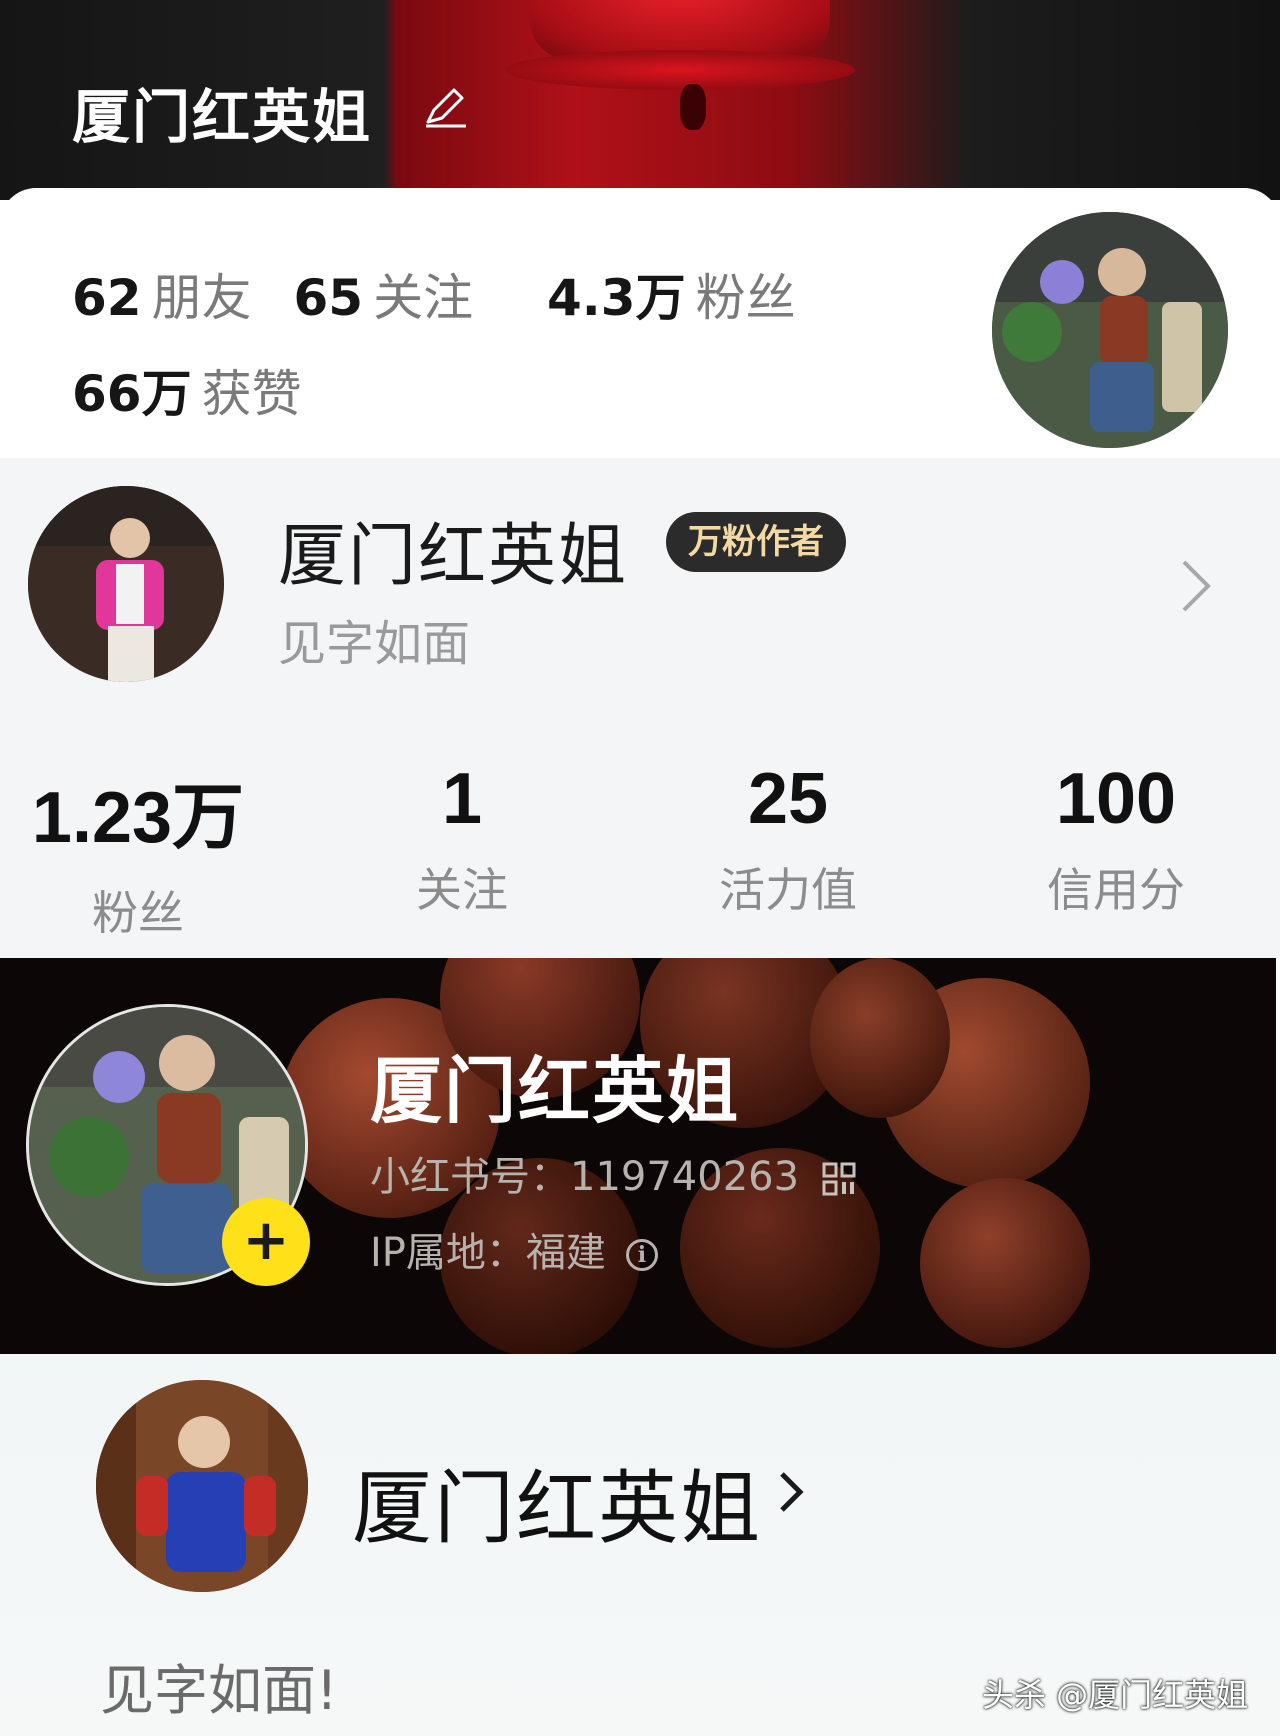 This screenshot has height=1736, width=1280. What do you see at coordinates (671, 298) in the screenshot?
I see `followers-stat: 4.3万 粉丝` at bounding box center [671, 298].